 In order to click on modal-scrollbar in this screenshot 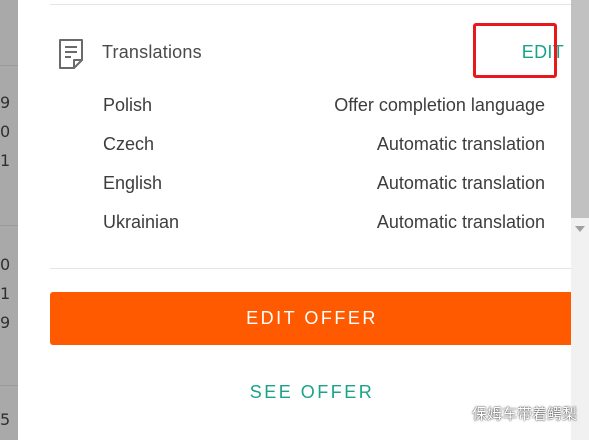, I will do `click(580, 220)`.